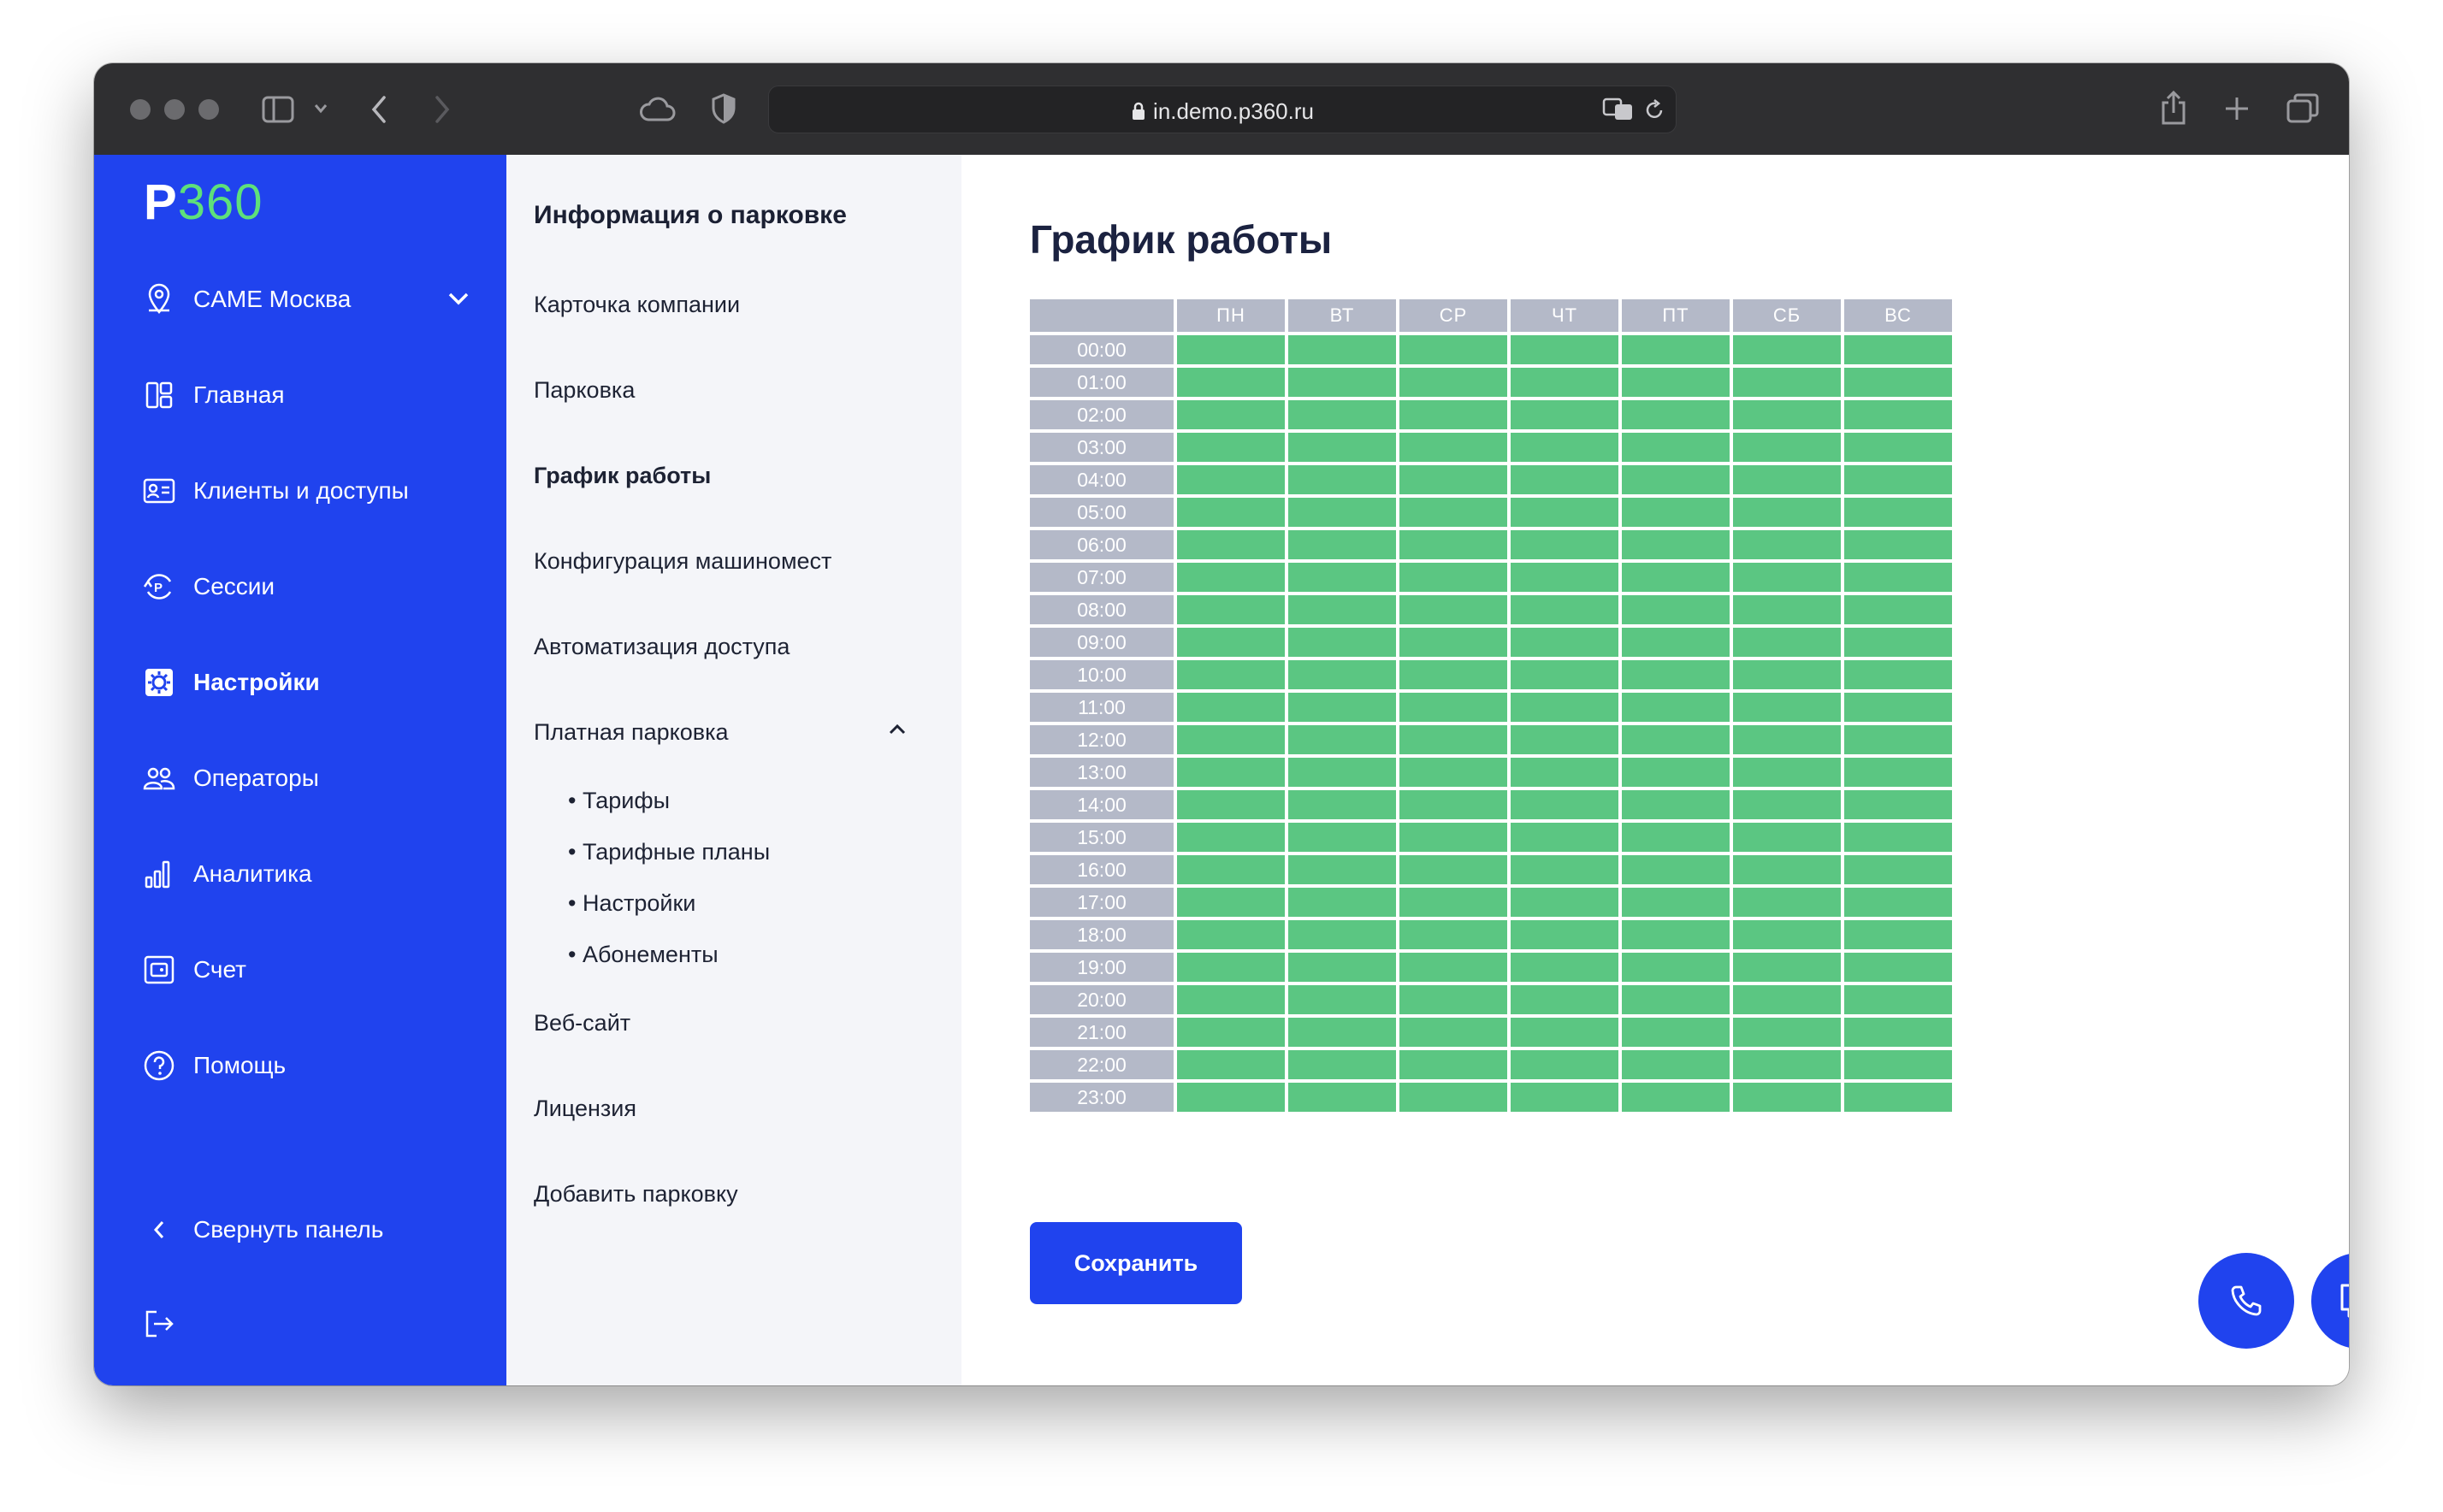  What do you see at coordinates (1453, 315) in the screenshot?
I see `day-header: СР` at bounding box center [1453, 315].